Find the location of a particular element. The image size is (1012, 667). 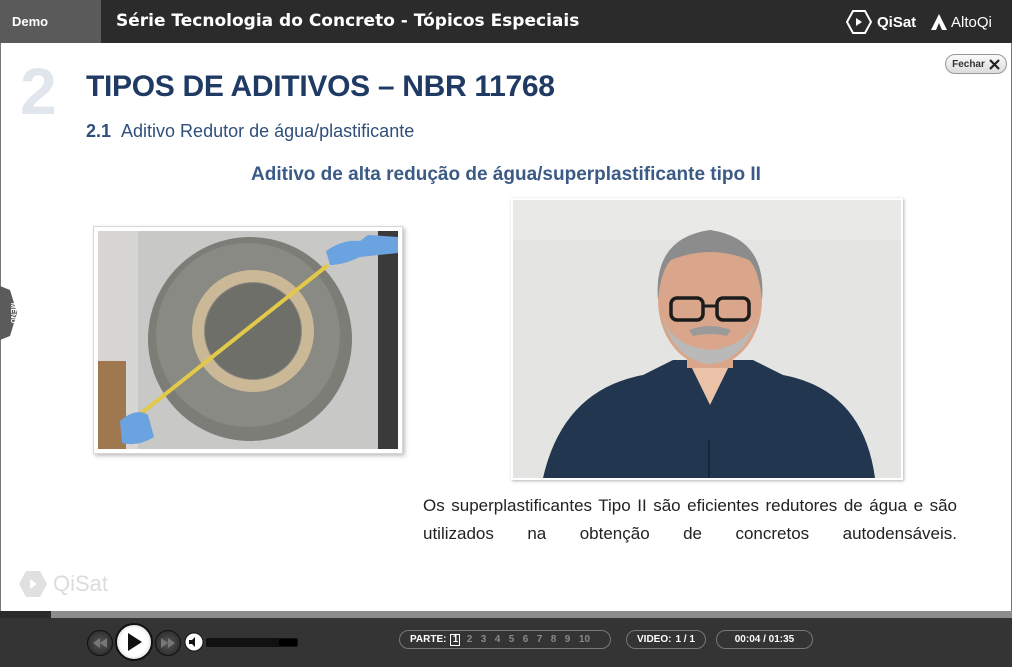

parts-selector: PARTE: 1 2 3 4 5 6 7 8 9 10 is located at coordinates (505, 639).